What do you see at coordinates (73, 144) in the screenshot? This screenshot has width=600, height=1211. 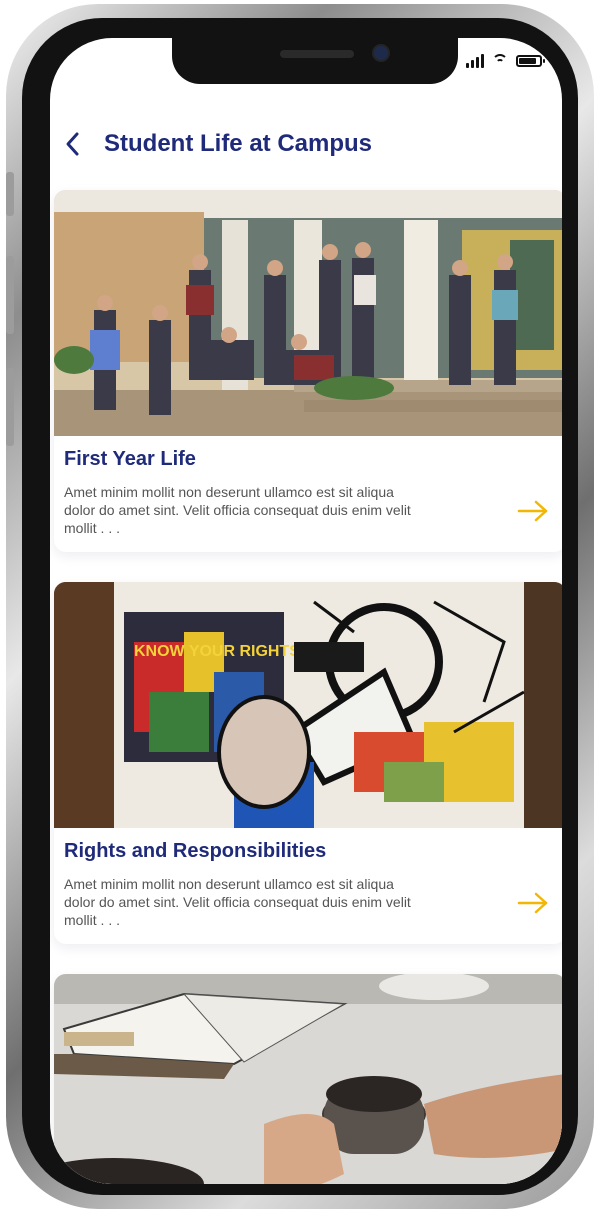 I see `chevron-left-icon` at bounding box center [73, 144].